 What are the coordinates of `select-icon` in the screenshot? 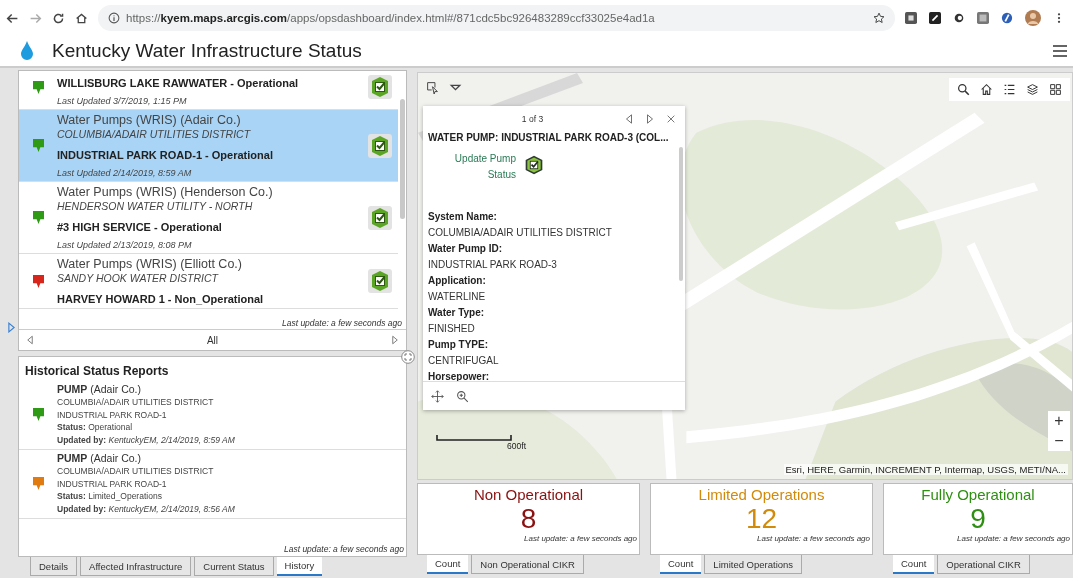 It's located at (432, 87).